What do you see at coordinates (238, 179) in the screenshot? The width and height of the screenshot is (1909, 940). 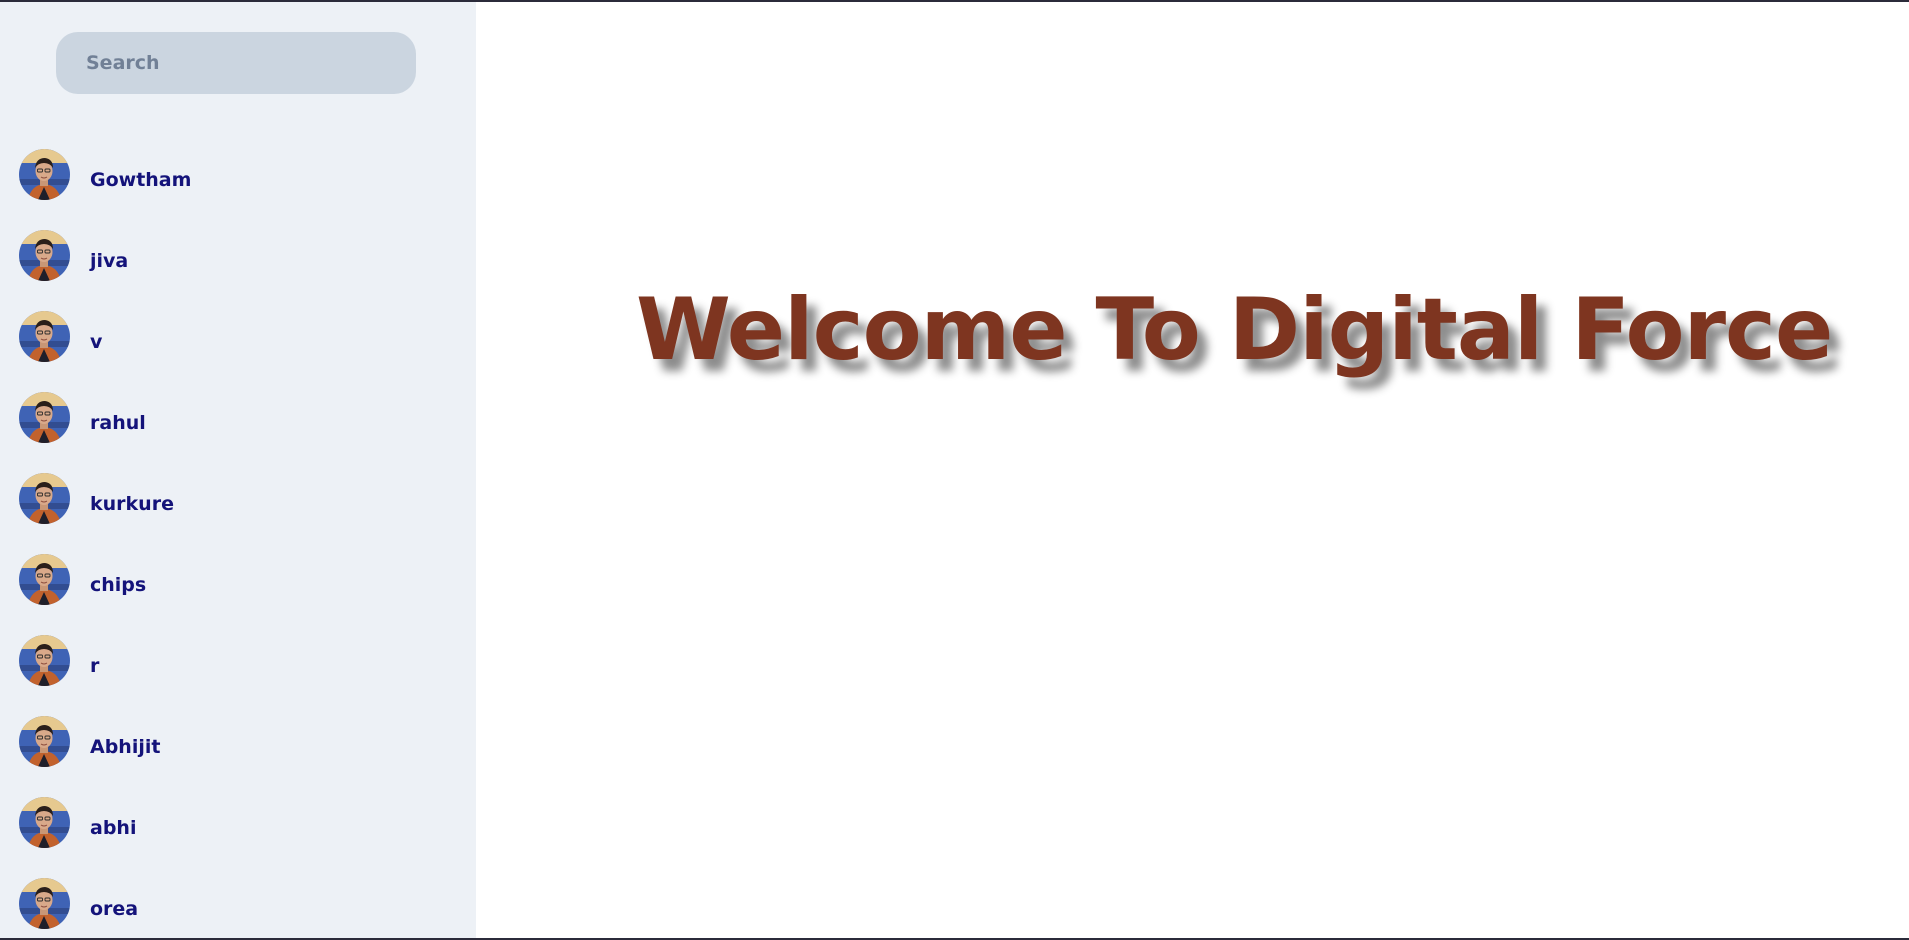 I see `contact-item: Gowtham` at bounding box center [238, 179].